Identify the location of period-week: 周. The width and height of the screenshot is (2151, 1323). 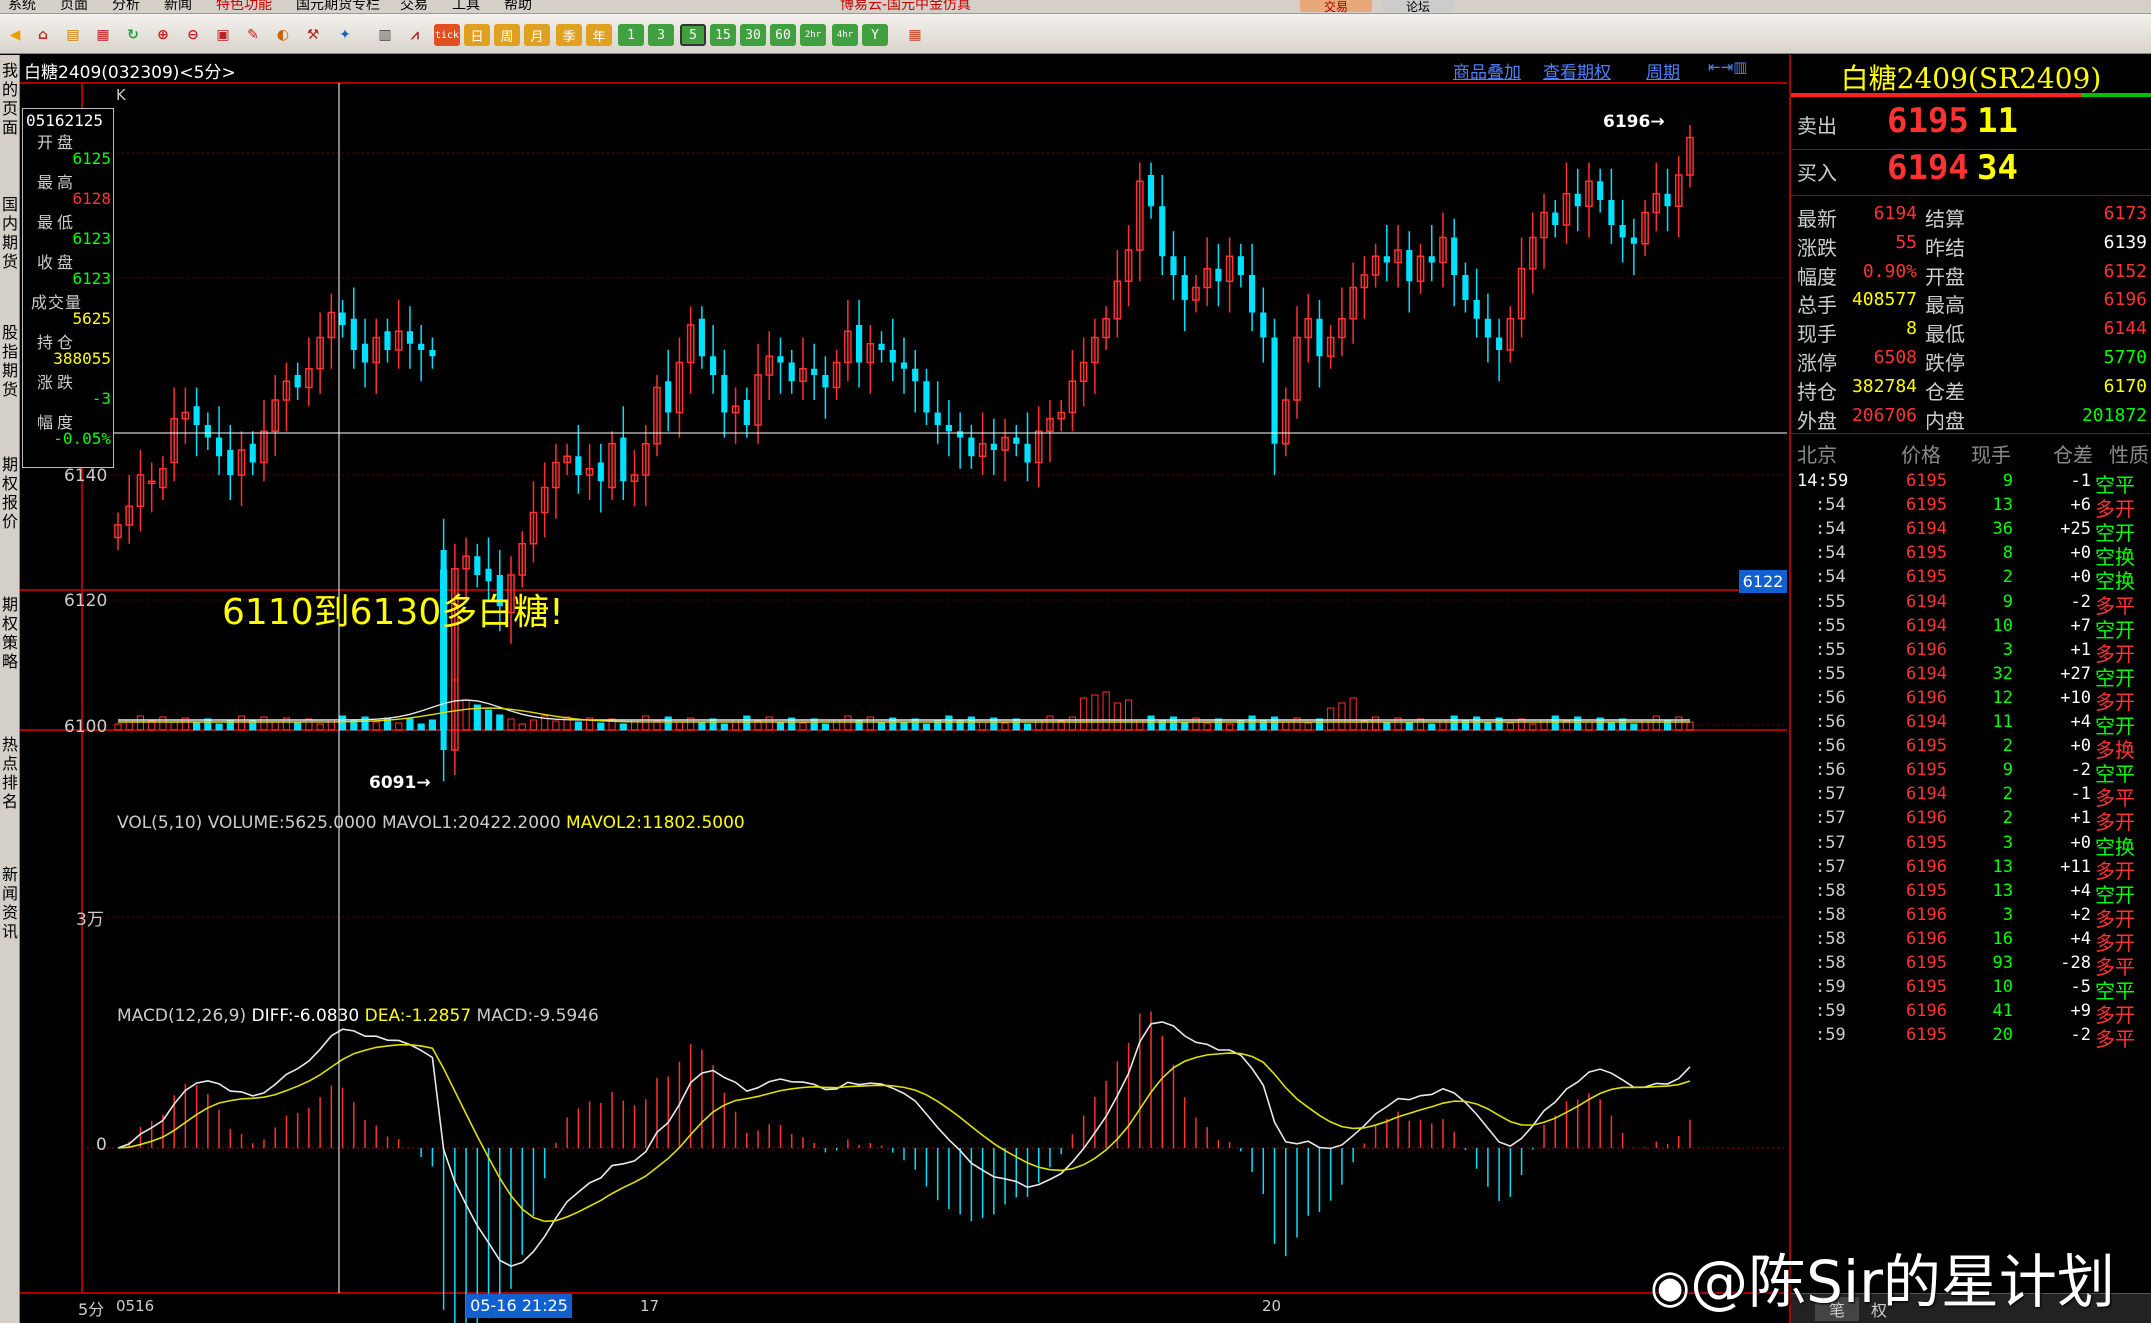
(507, 35).